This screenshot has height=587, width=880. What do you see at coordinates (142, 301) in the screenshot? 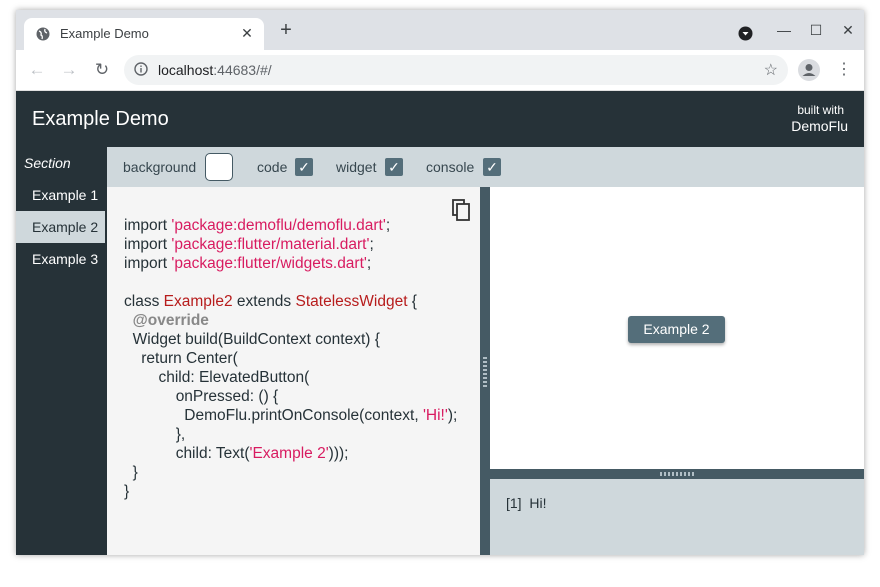
I see `code-token: class` at bounding box center [142, 301].